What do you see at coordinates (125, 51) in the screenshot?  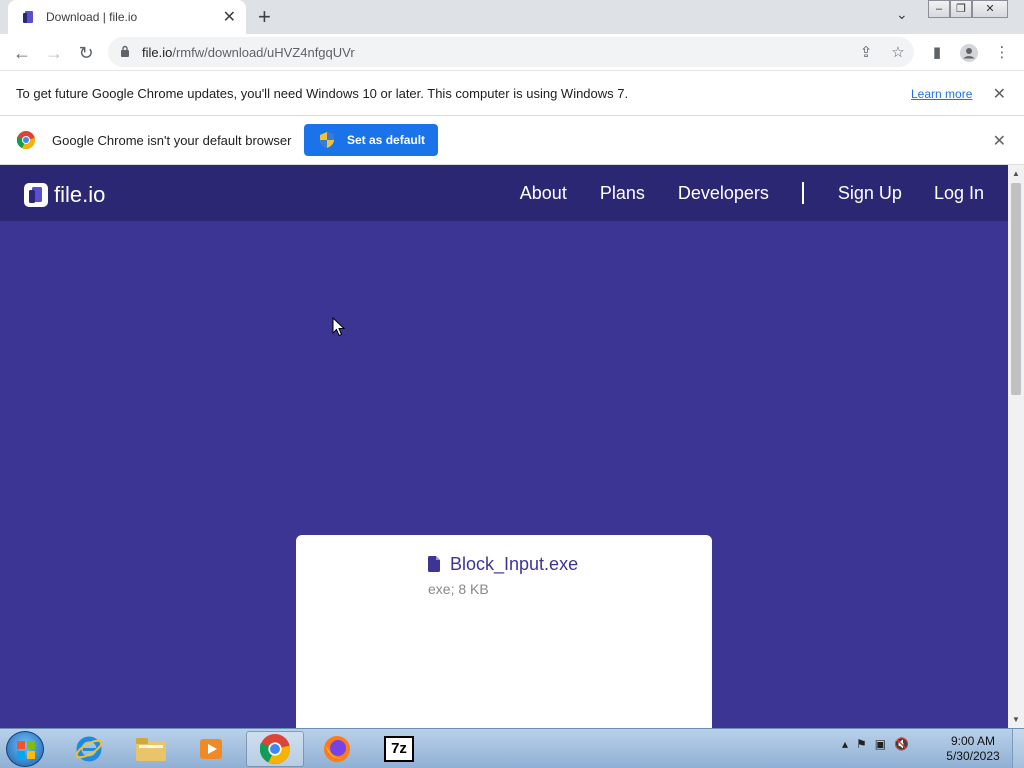 I see `lock-icon` at bounding box center [125, 51].